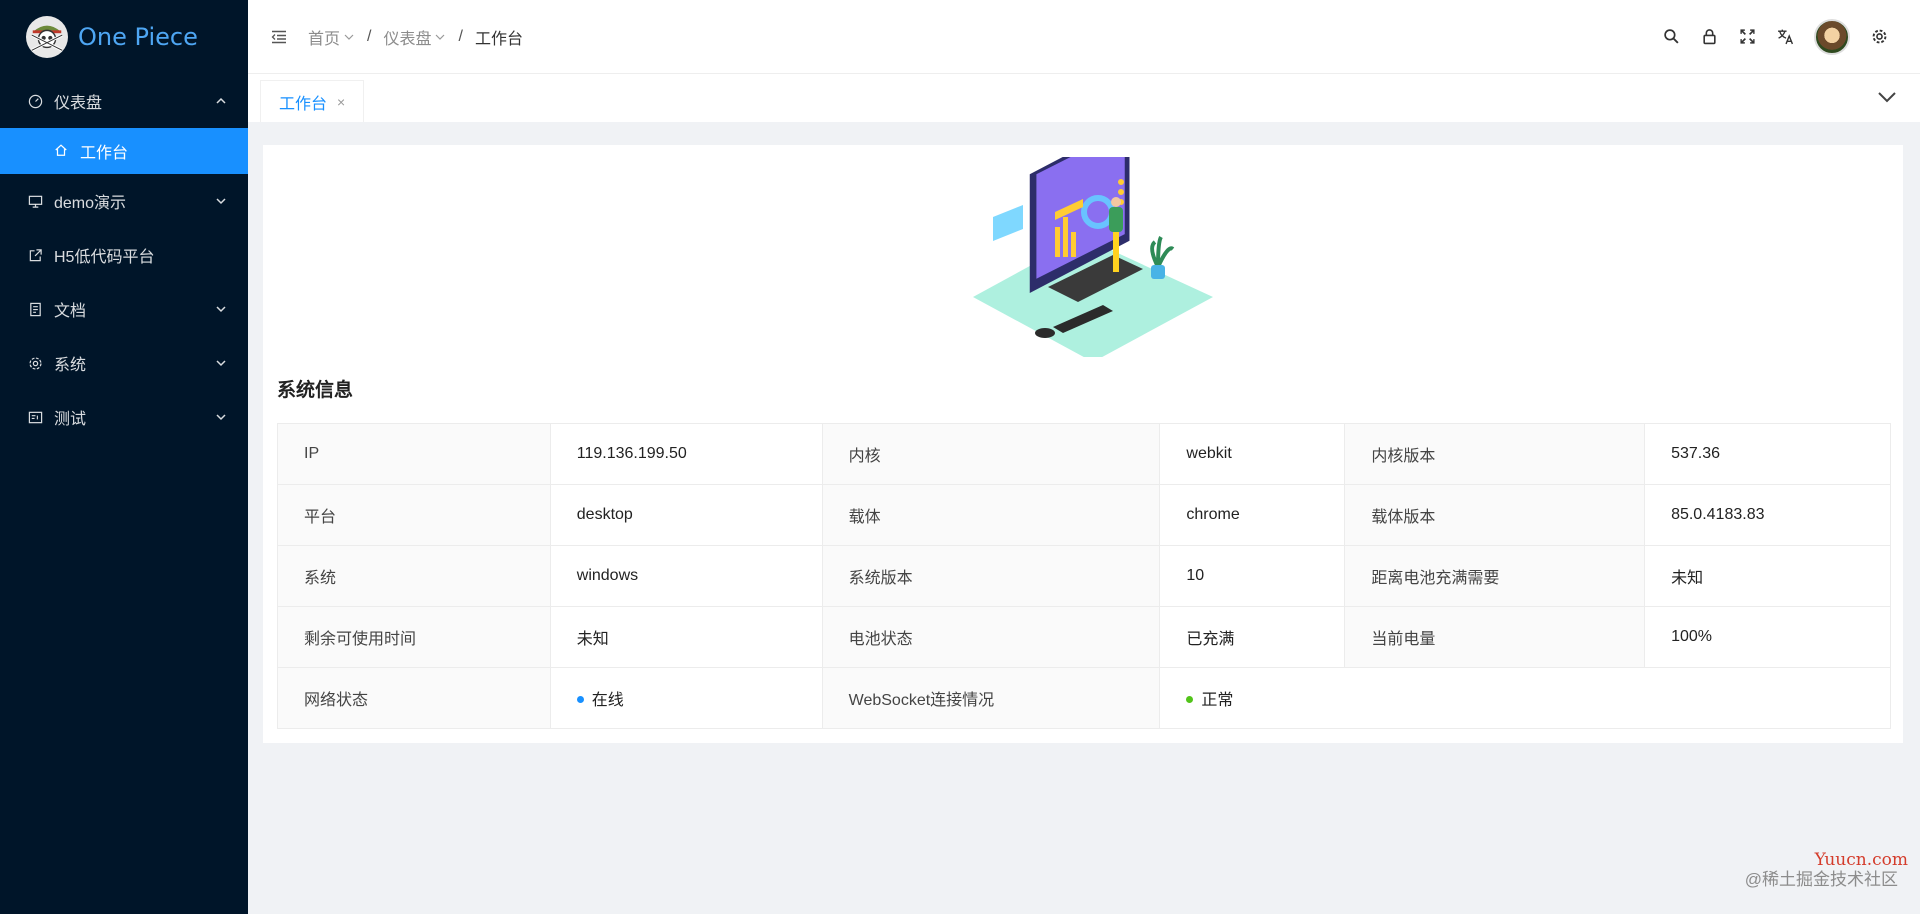 The height and width of the screenshot is (914, 1920). What do you see at coordinates (1747, 37) in the screenshot?
I see `fullscreen-icon` at bounding box center [1747, 37].